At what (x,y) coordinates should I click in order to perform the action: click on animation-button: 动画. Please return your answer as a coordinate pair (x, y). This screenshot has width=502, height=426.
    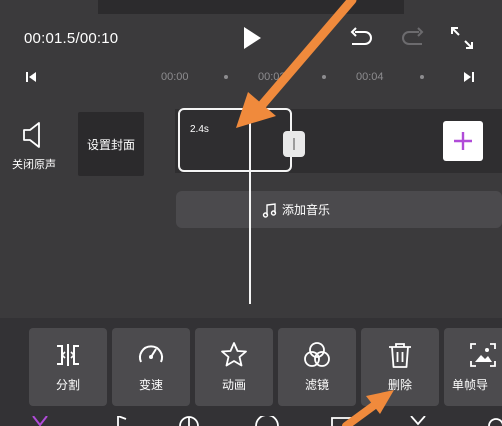
    Looking at the image, I should click on (234, 367).